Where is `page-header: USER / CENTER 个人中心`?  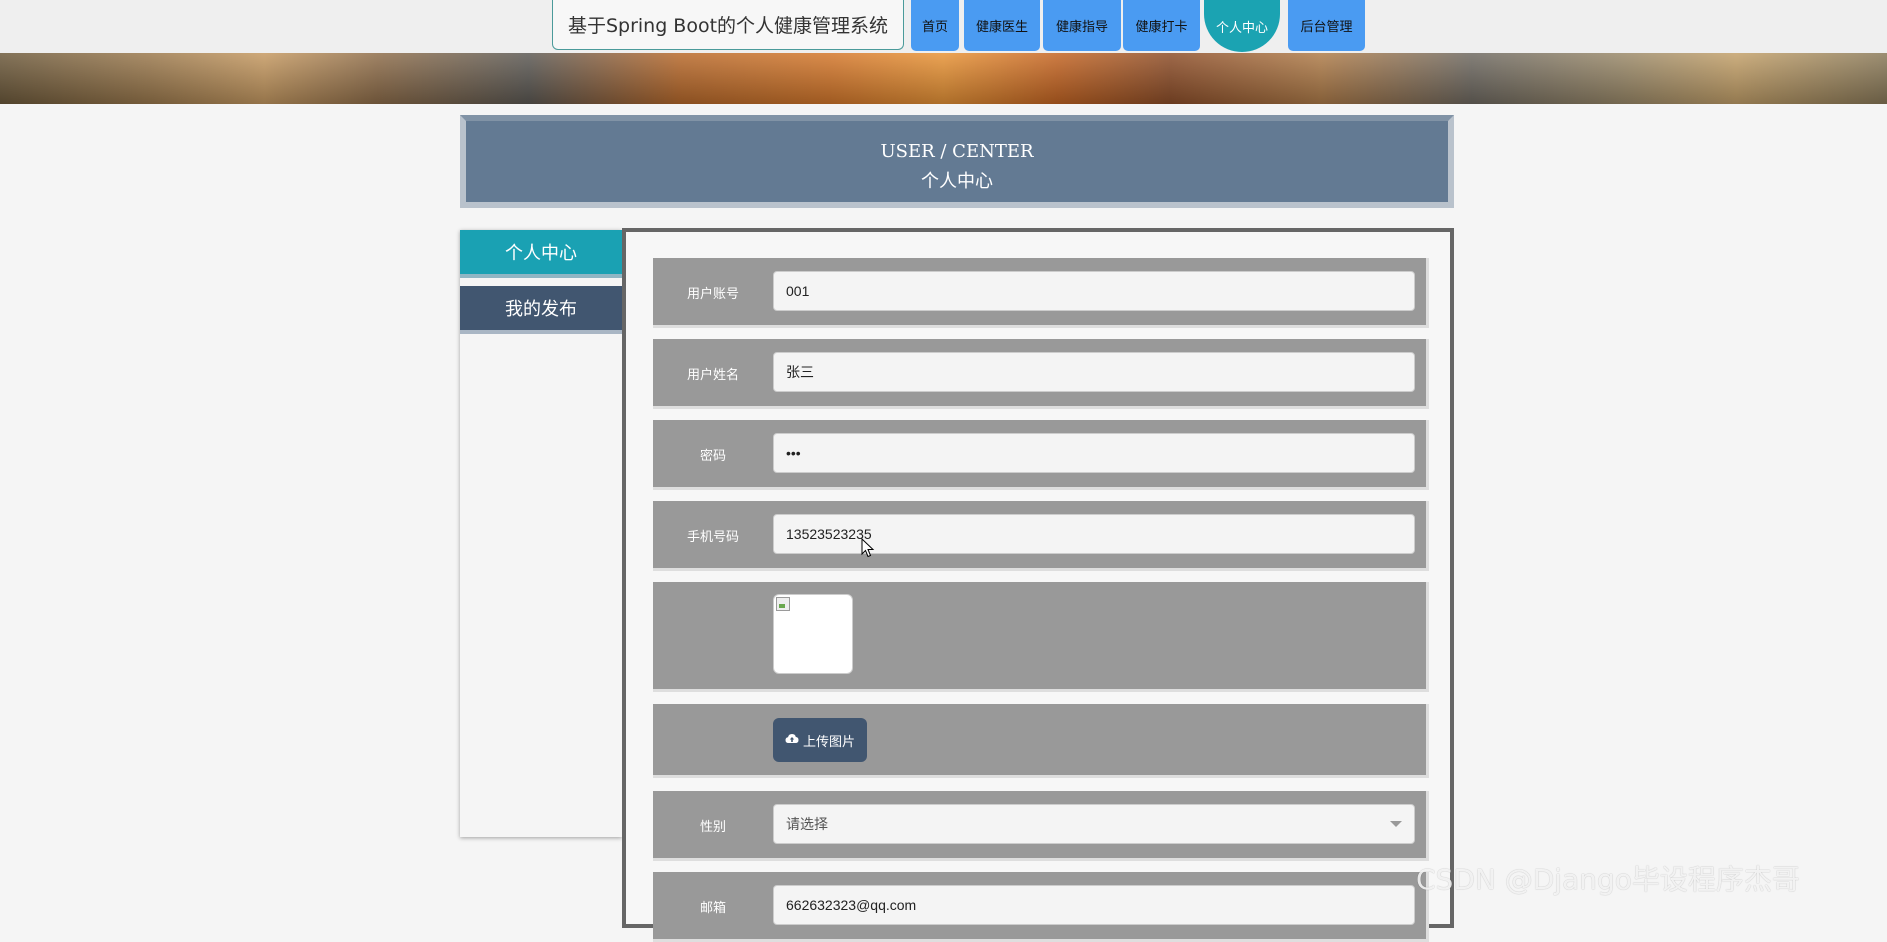 page-header: USER / CENTER 个人中心 is located at coordinates (957, 161).